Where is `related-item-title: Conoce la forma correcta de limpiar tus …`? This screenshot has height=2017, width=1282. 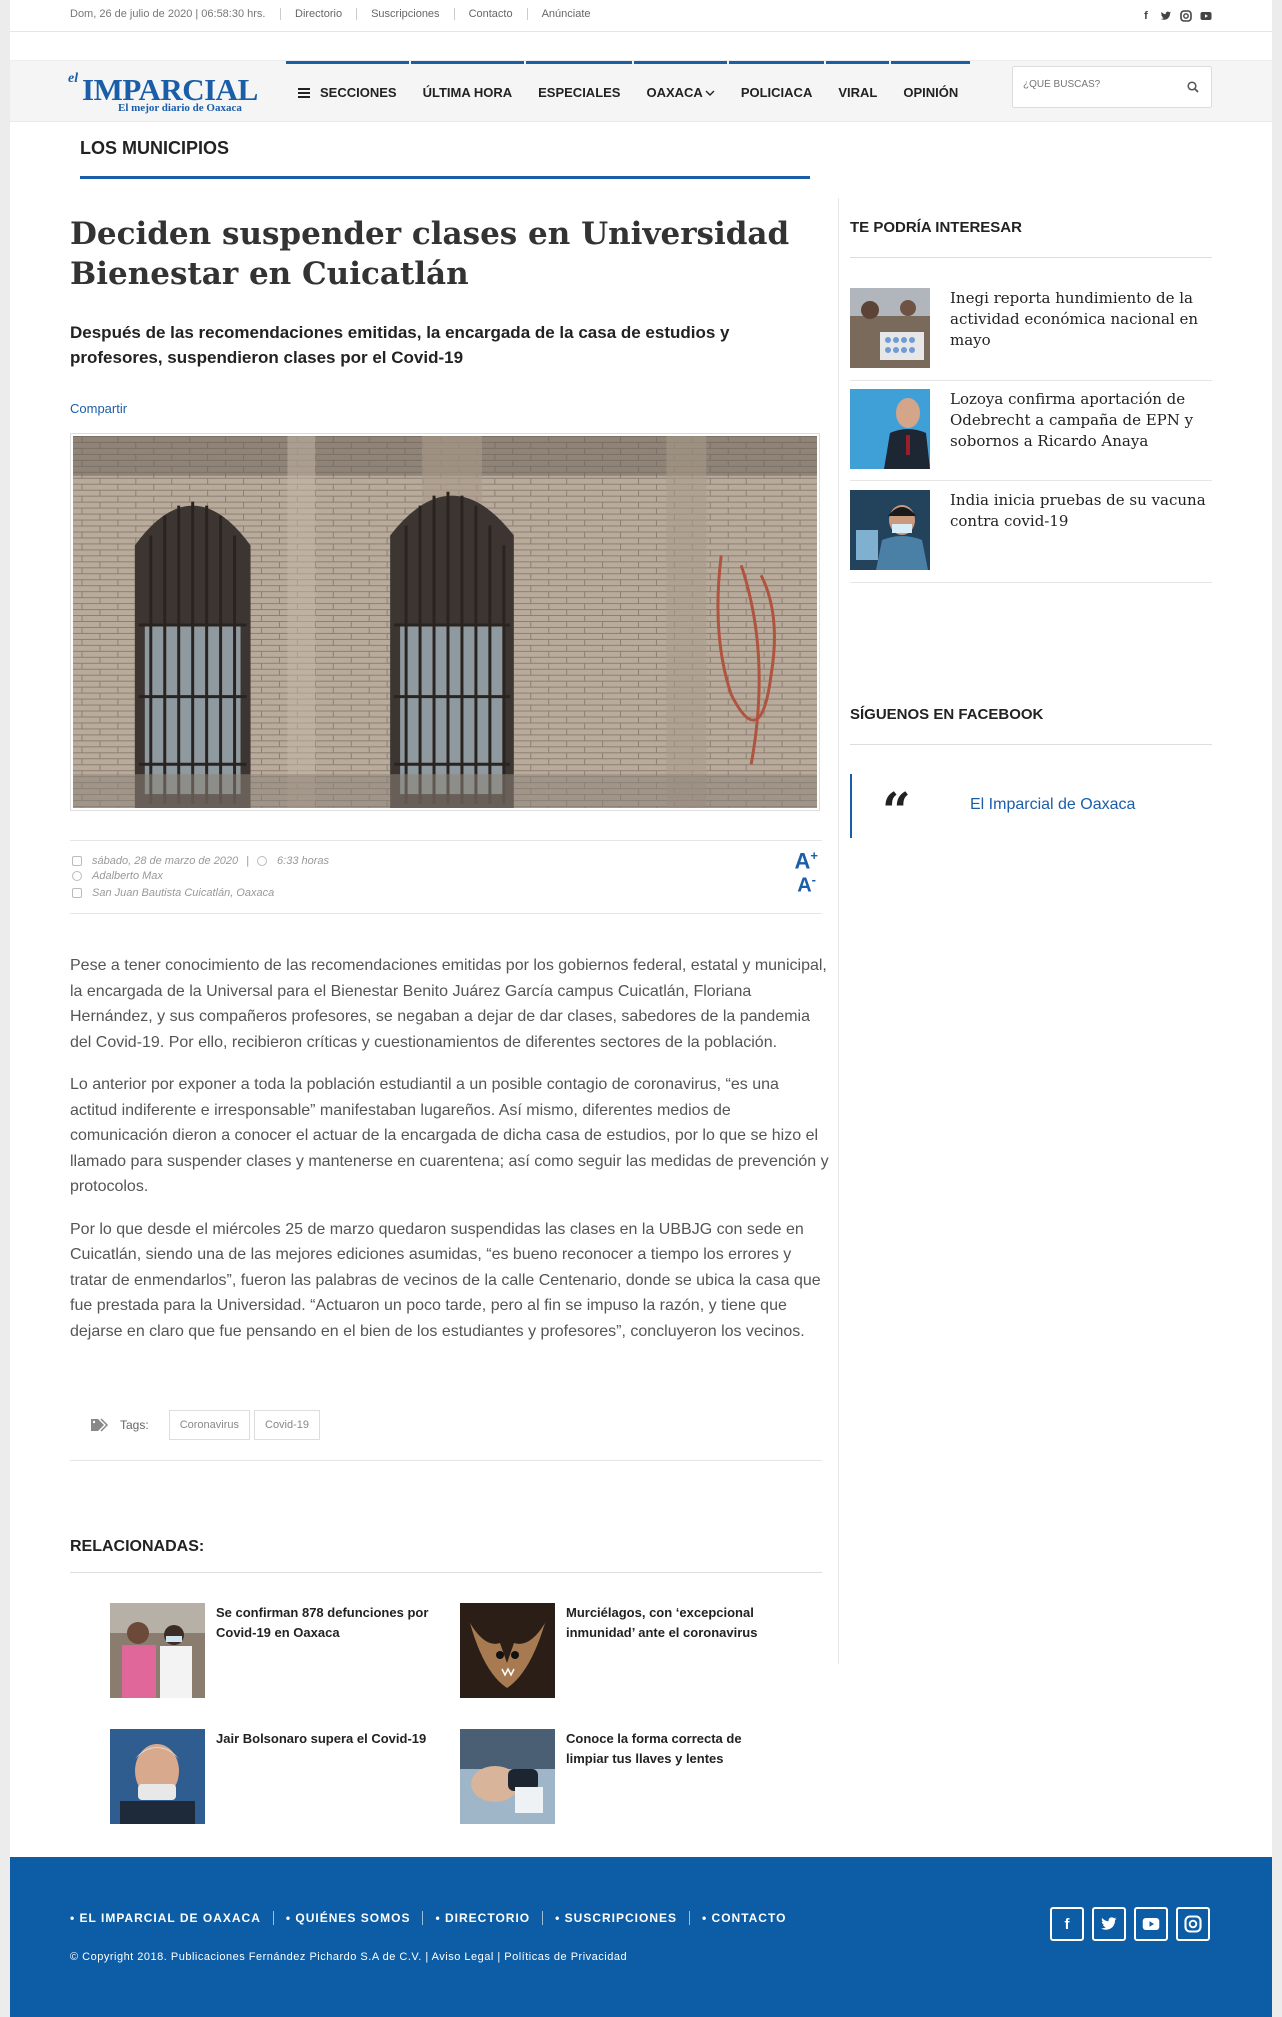 related-item-title: Conoce la forma correcta de limpiar tus … is located at coordinates (654, 1748).